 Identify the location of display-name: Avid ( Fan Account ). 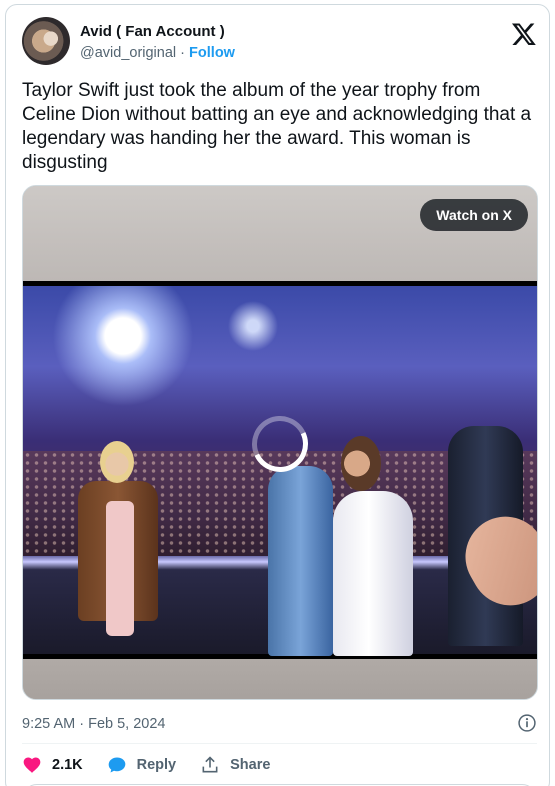
(152, 31).